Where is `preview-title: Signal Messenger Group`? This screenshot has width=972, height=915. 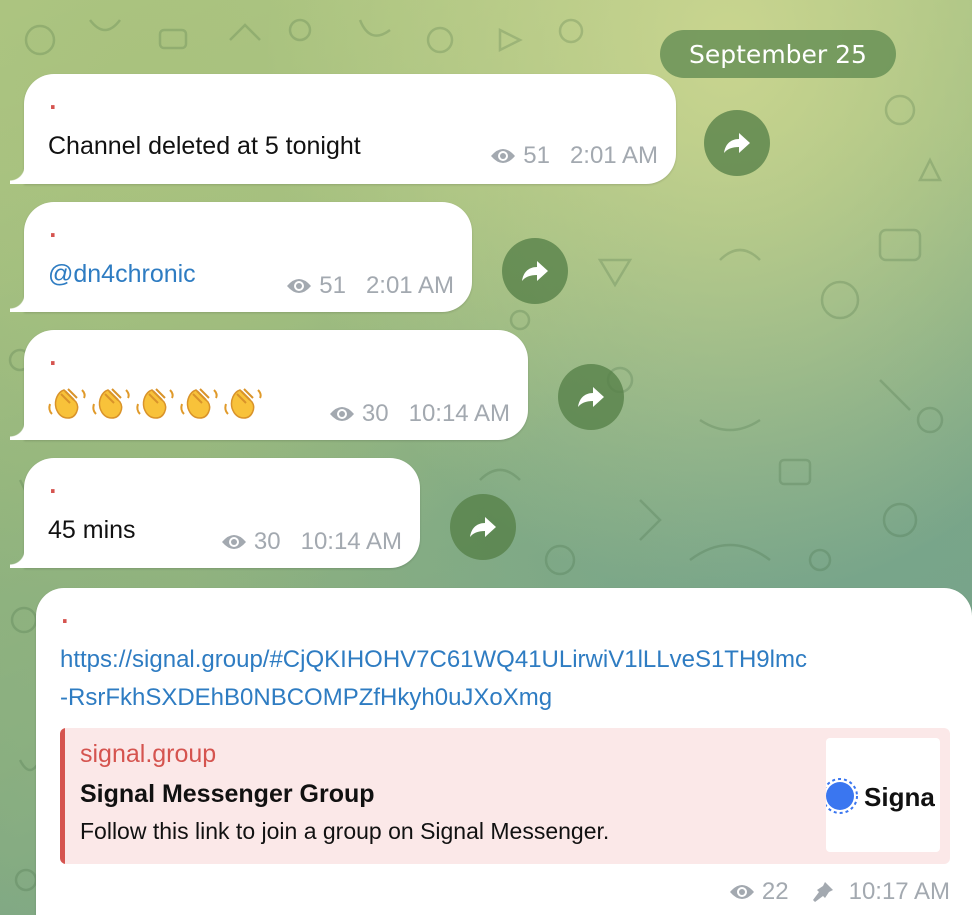 preview-title: Signal Messenger Group is located at coordinates (227, 794).